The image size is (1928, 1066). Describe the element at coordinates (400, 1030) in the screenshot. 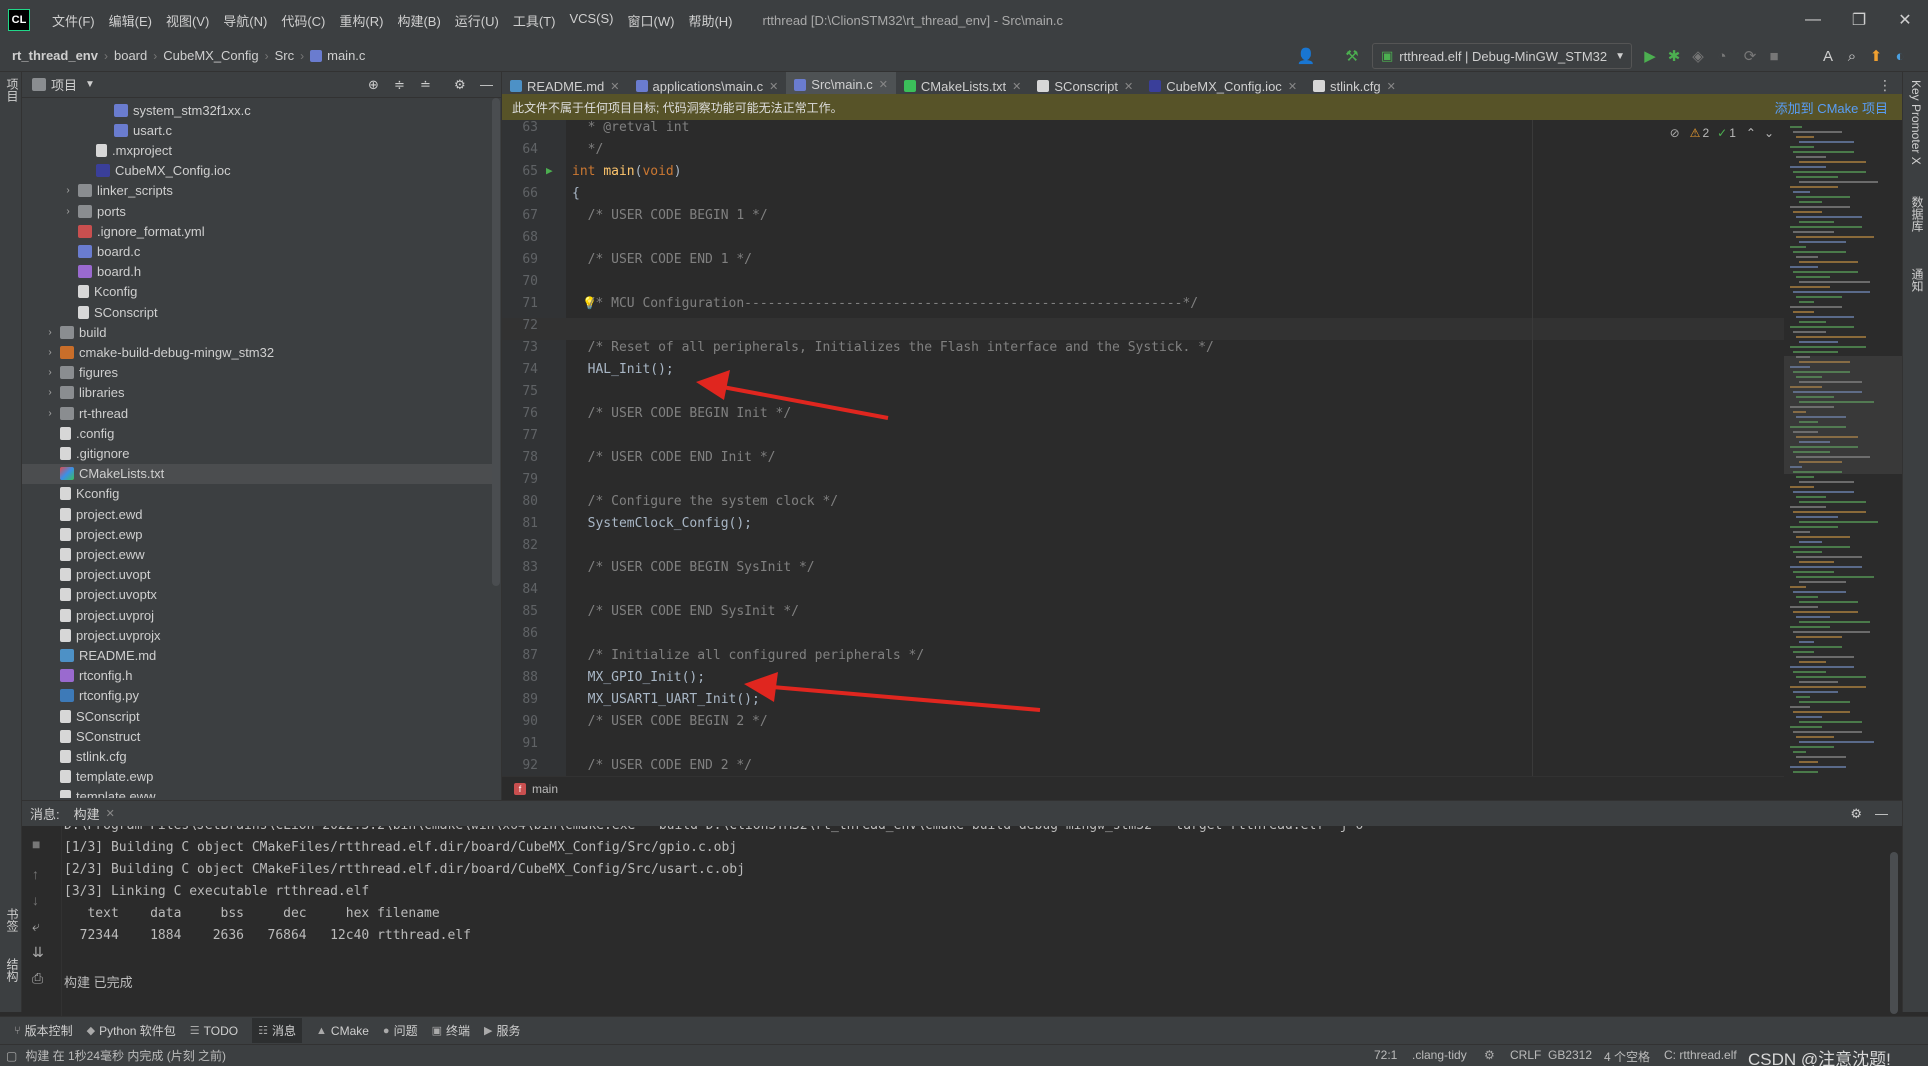

I see `tool-window-button: ● 问题` at that location.